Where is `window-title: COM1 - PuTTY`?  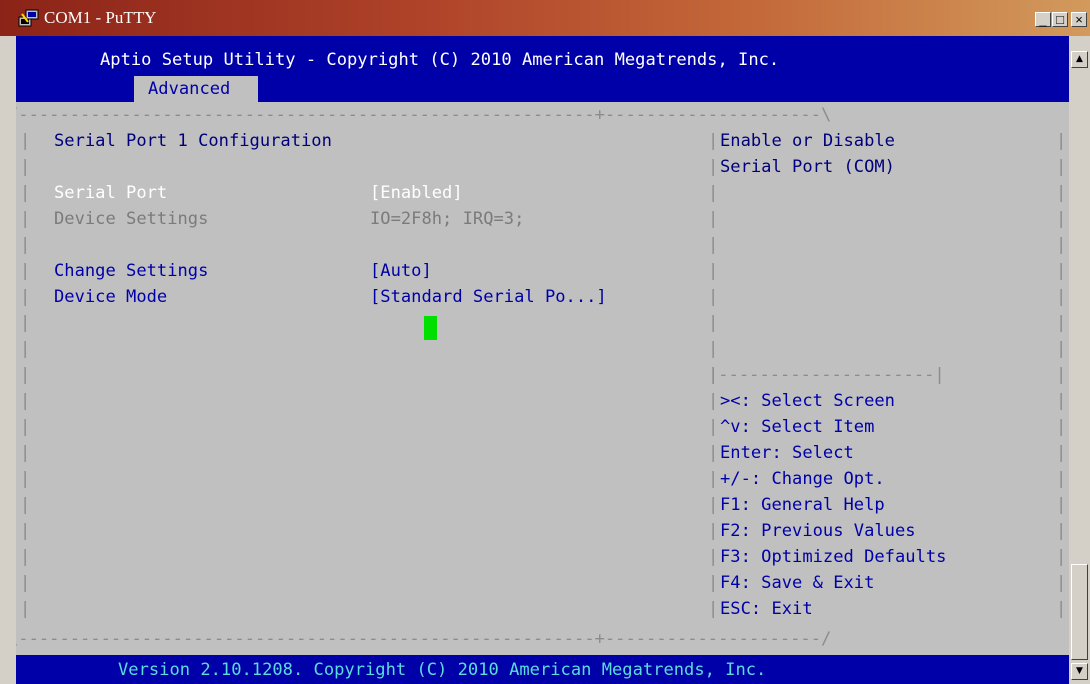 window-title: COM1 - PuTTY is located at coordinates (100, 17).